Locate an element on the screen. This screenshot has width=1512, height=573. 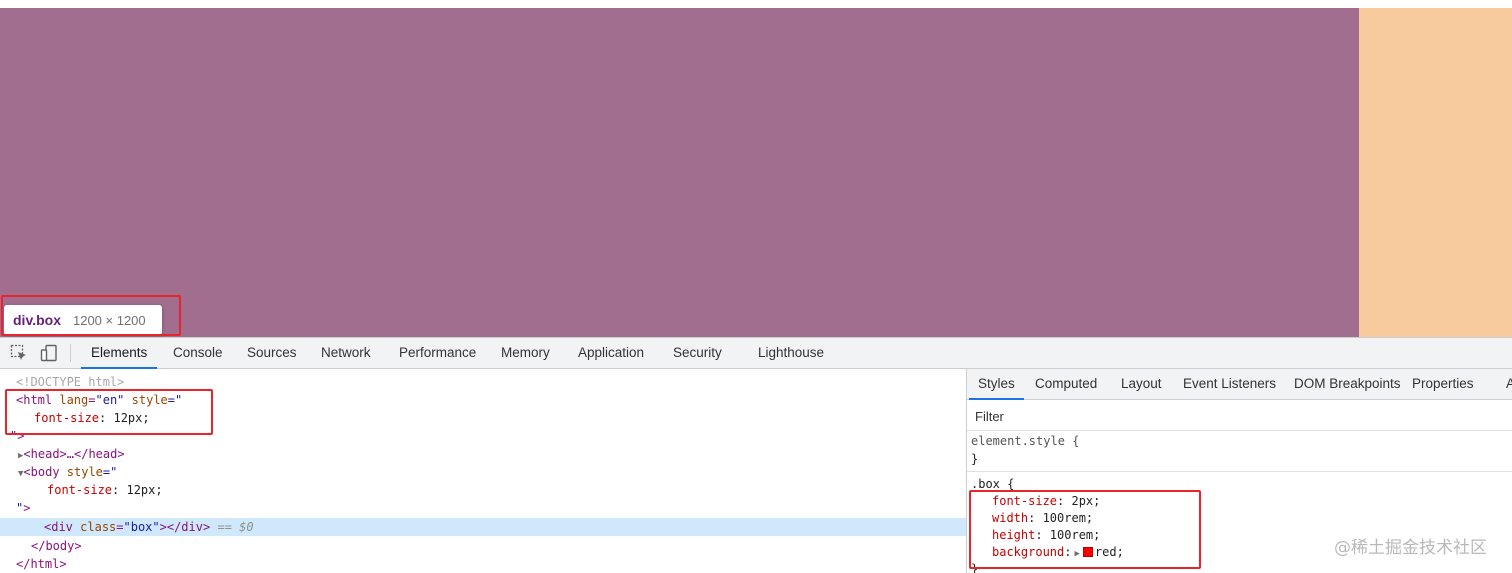
top-strip is located at coordinates (756, 4).